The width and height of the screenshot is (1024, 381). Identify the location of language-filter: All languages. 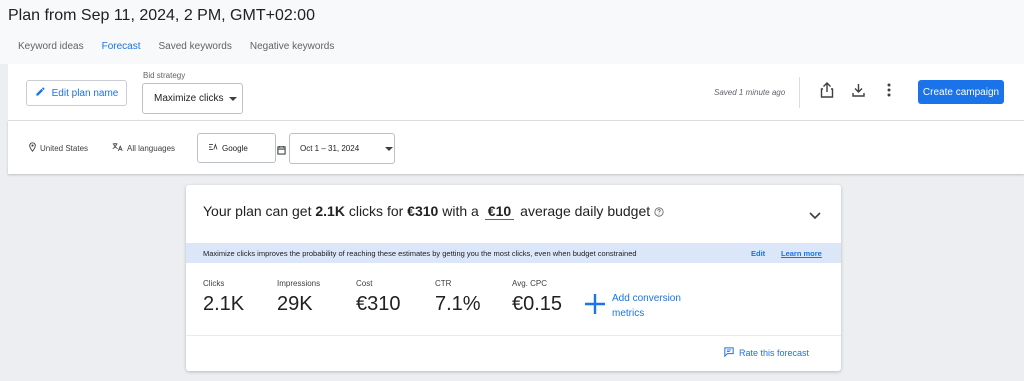
(143, 148).